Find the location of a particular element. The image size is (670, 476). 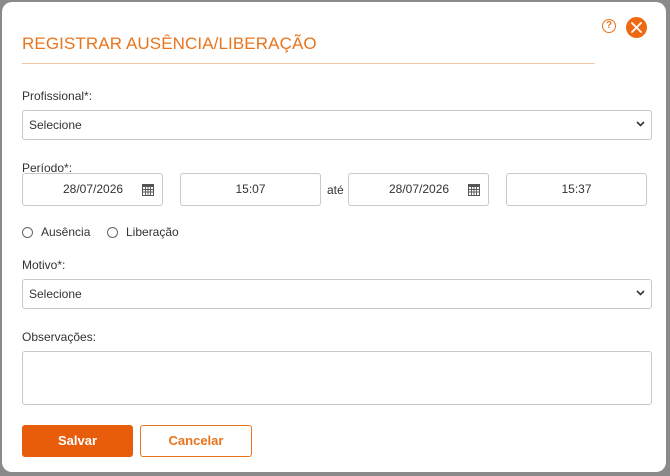

profissional-select: Selecione is located at coordinates (337, 125).